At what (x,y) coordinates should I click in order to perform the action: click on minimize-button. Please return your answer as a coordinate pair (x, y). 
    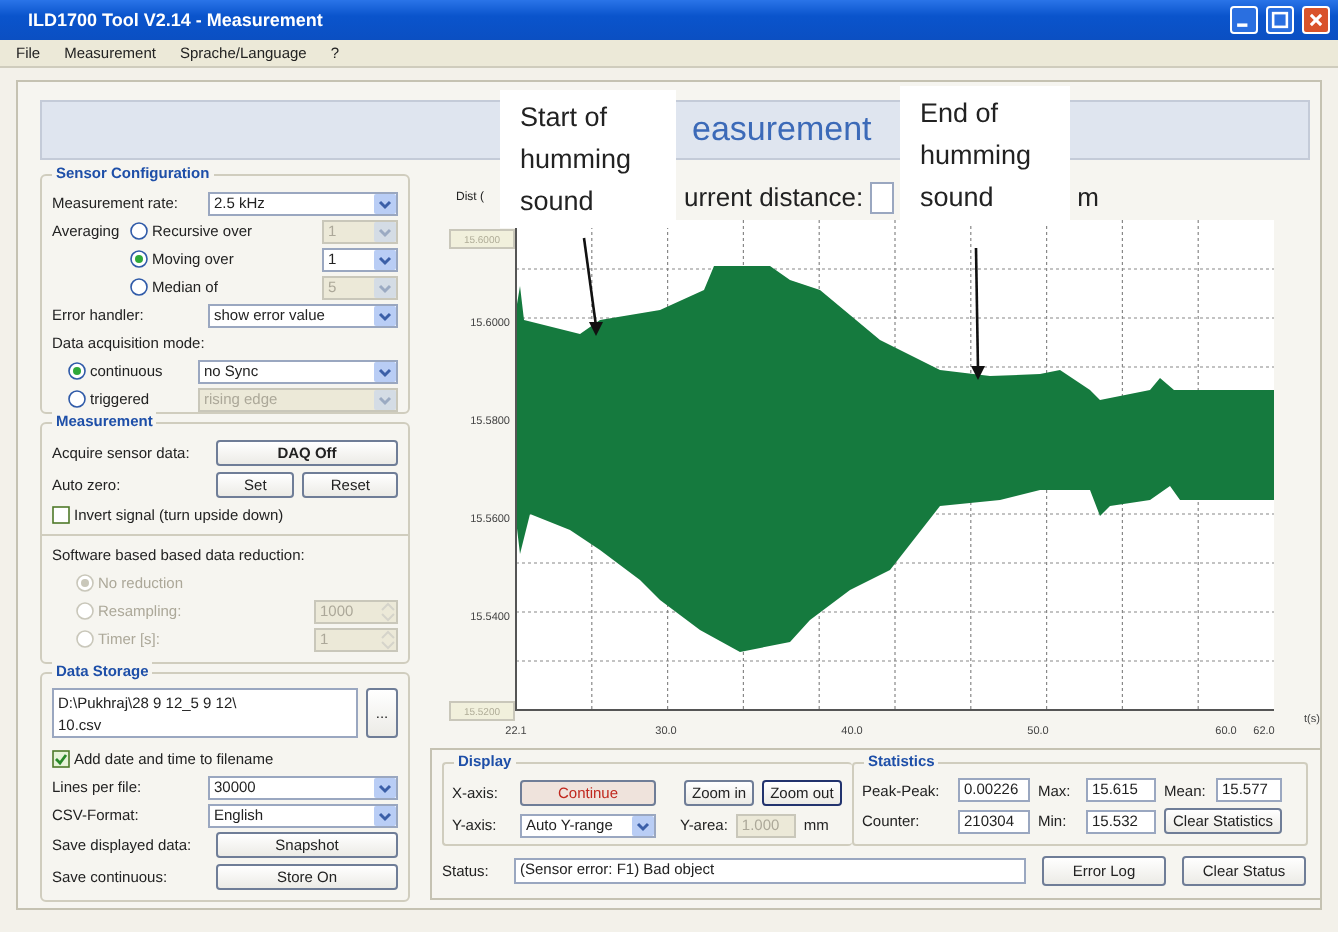
    Looking at the image, I should click on (1244, 20).